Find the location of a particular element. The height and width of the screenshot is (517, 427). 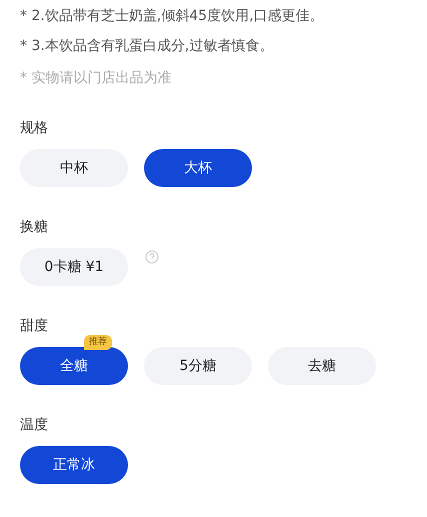

note-text: * 实物请以门店出品为准 is located at coordinates (96, 78).